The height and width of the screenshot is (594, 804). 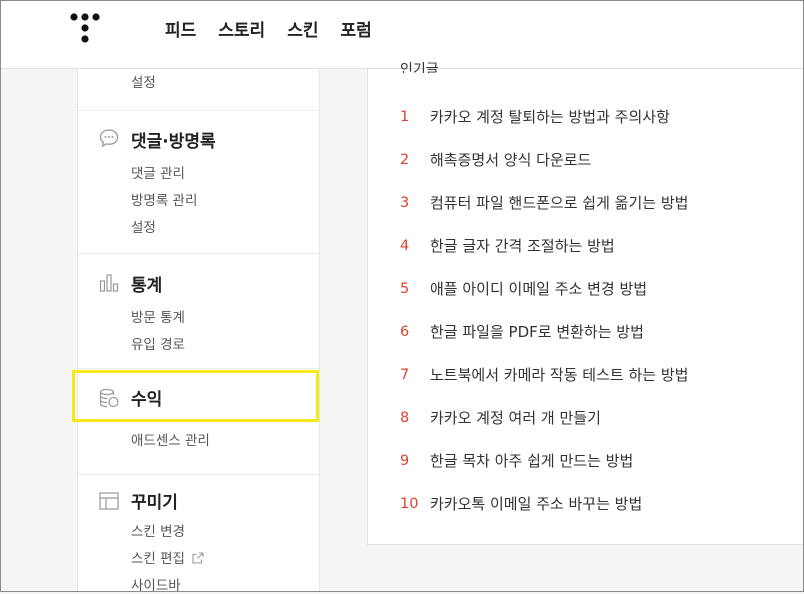 What do you see at coordinates (550, 116) in the screenshot?
I see `popular-post-title: 카카오 계정 탈퇴하는 방법과 주의사항` at bounding box center [550, 116].